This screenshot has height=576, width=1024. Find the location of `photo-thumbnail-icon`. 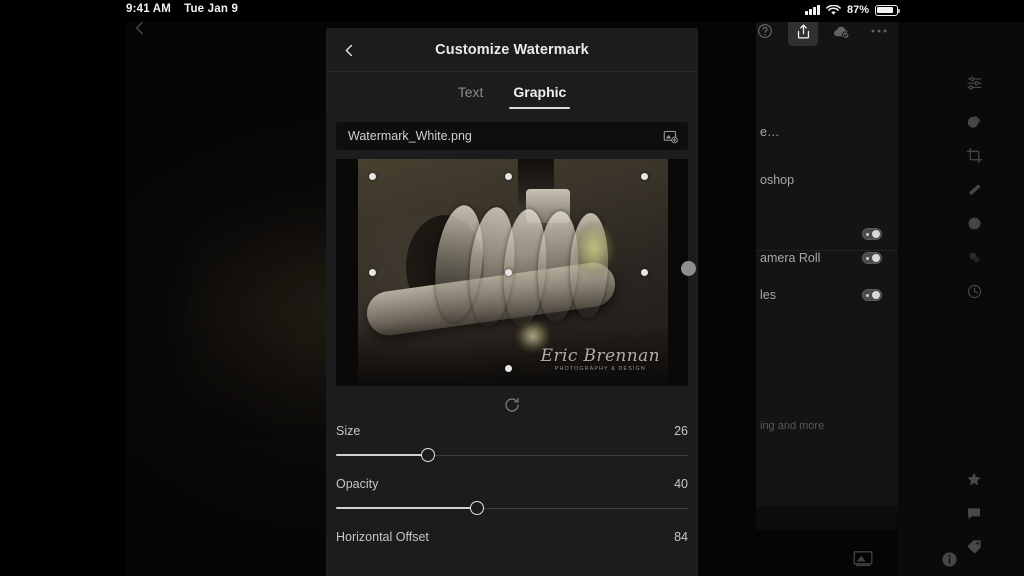

photo-thumbnail-icon is located at coordinates (863, 559).